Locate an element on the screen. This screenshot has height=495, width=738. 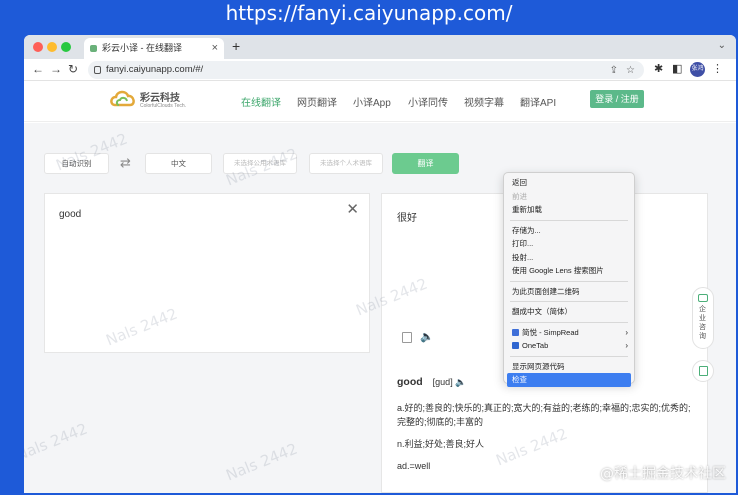
menu-item-translate: 翻成中文（简体） is located at coordinates (569, 312).